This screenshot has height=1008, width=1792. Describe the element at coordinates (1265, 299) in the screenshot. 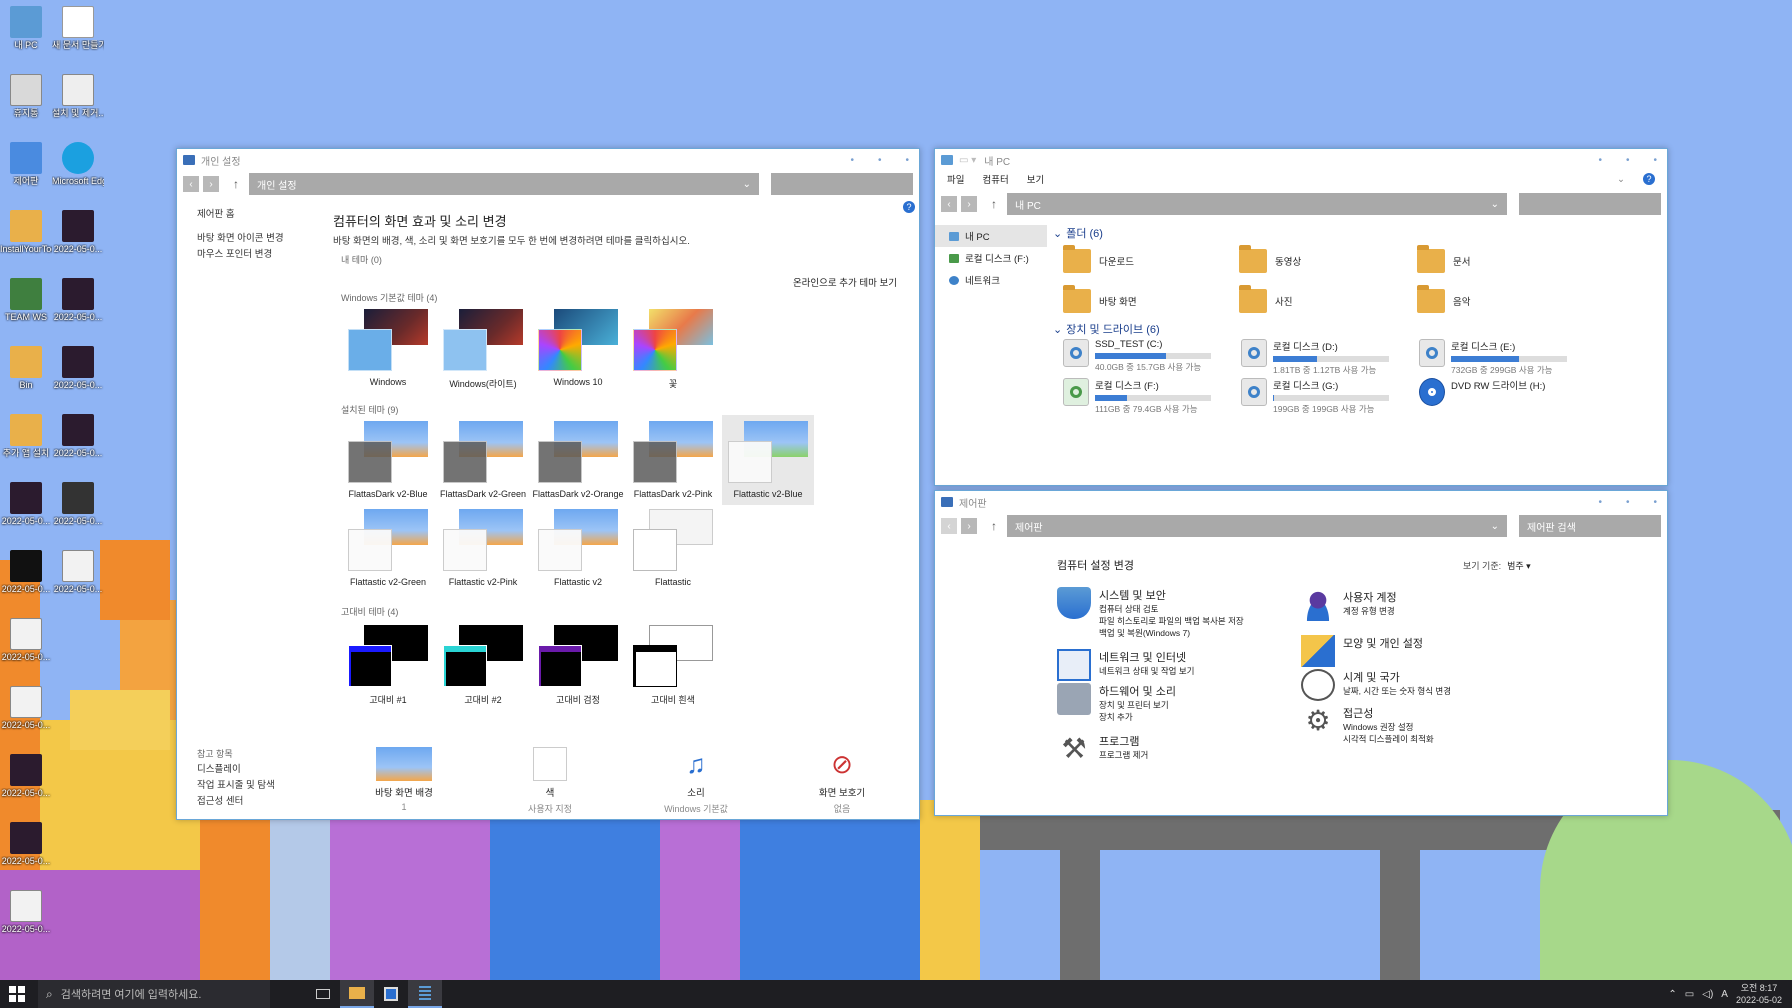

I see `folder-pictures: 사진` at that location.